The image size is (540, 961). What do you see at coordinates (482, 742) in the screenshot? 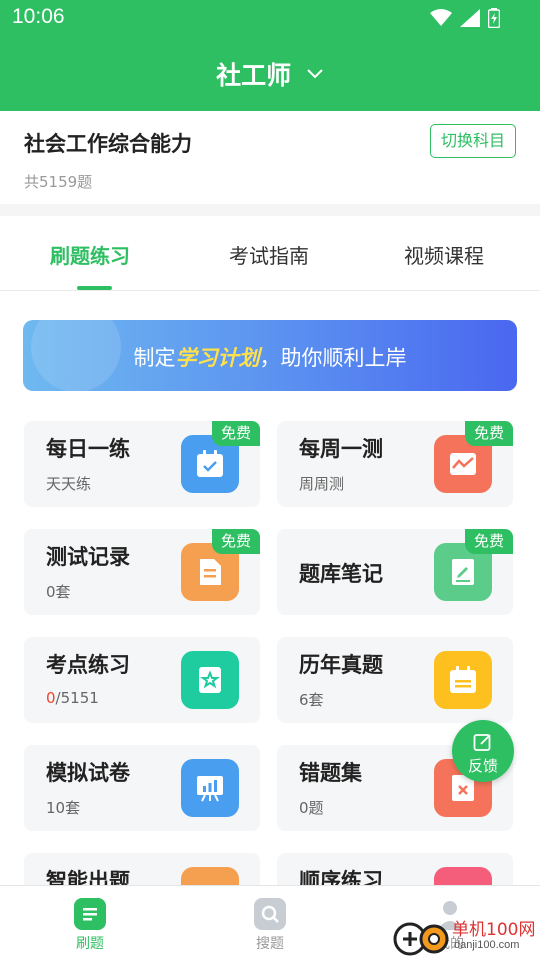
I see `edit-icon` at bounding box center [482, 742].